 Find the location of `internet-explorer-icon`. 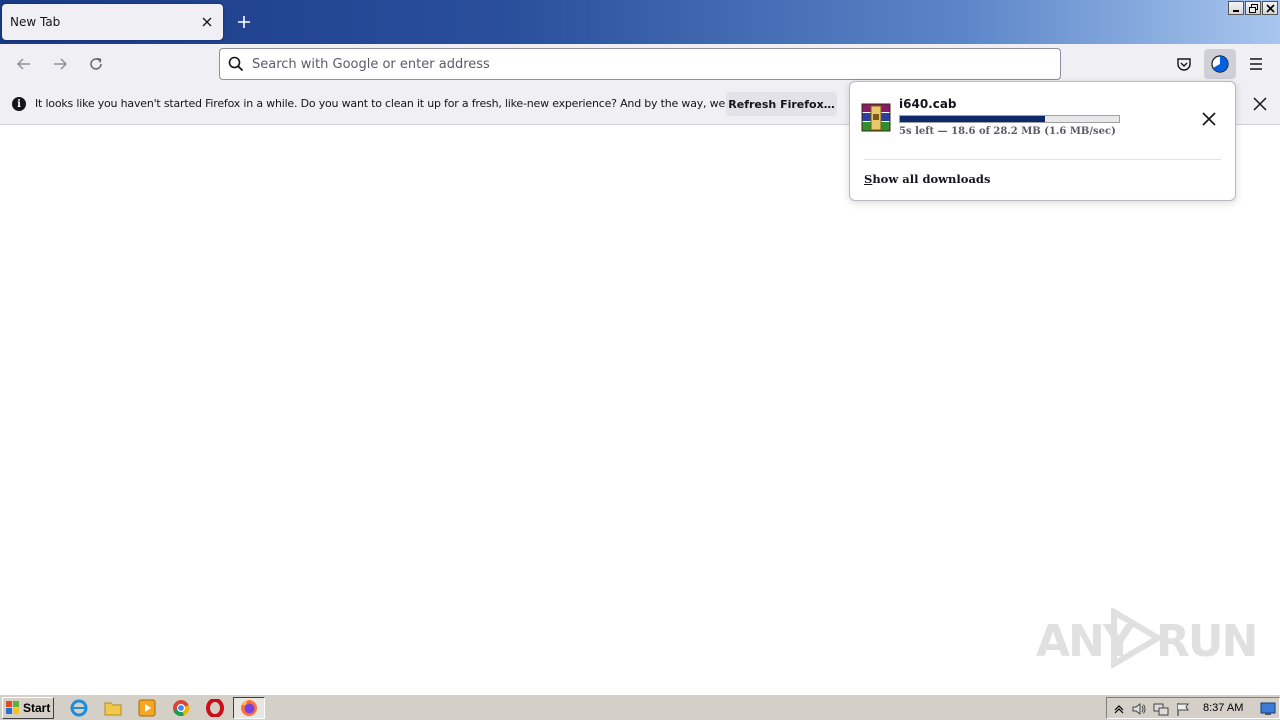

internet-explorer-icon is located at coordinates (79, 708).